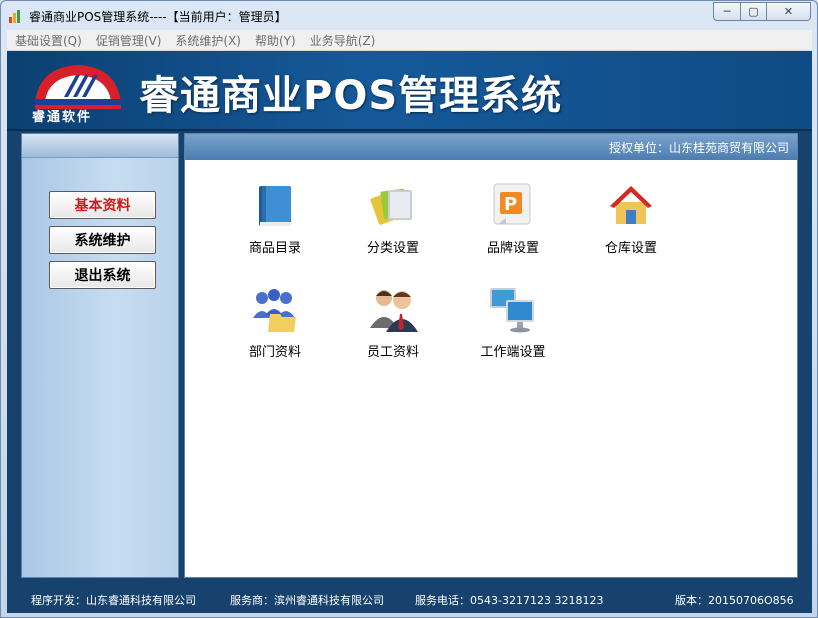 Image resolution: width=818 pixels, height=618 pixels. I want to click on logo-text: 睿通软件, so click(61, 117).